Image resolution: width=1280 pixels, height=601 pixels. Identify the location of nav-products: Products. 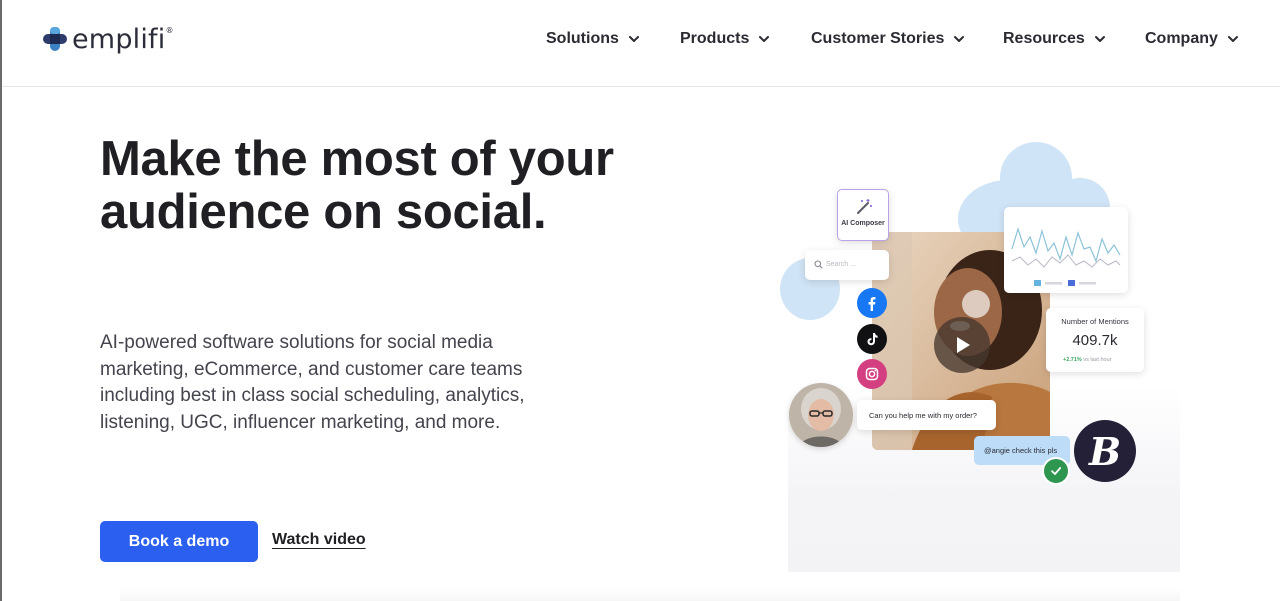
(725, 39).